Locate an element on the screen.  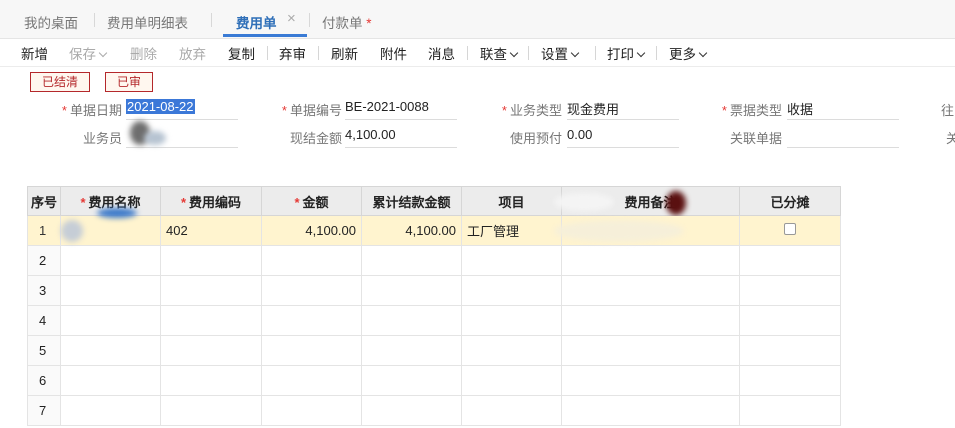
column-header-amount: * 金额 is located at coordinates (311, 201).